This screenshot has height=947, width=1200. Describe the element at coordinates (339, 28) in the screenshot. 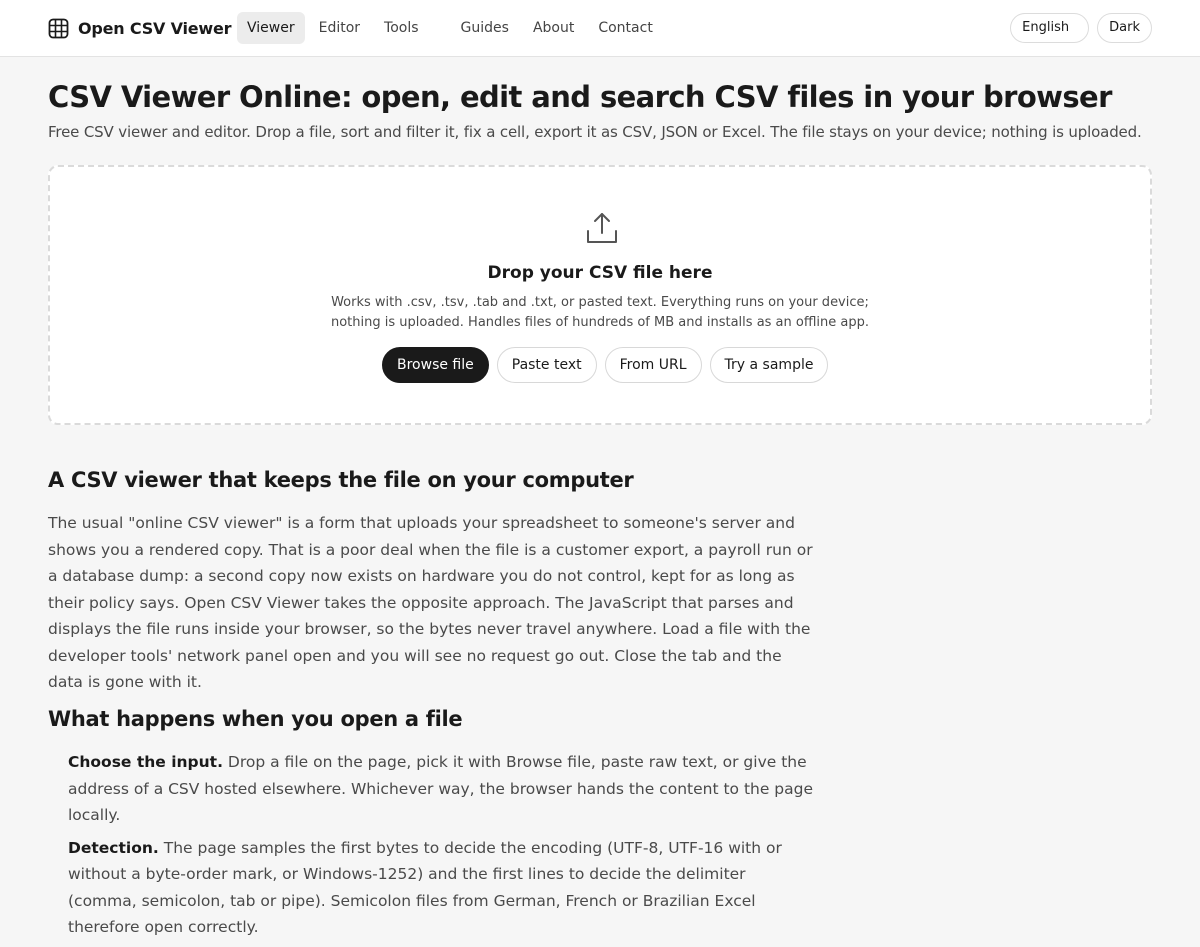

I see `nav-item-editor: Editor` at that location.